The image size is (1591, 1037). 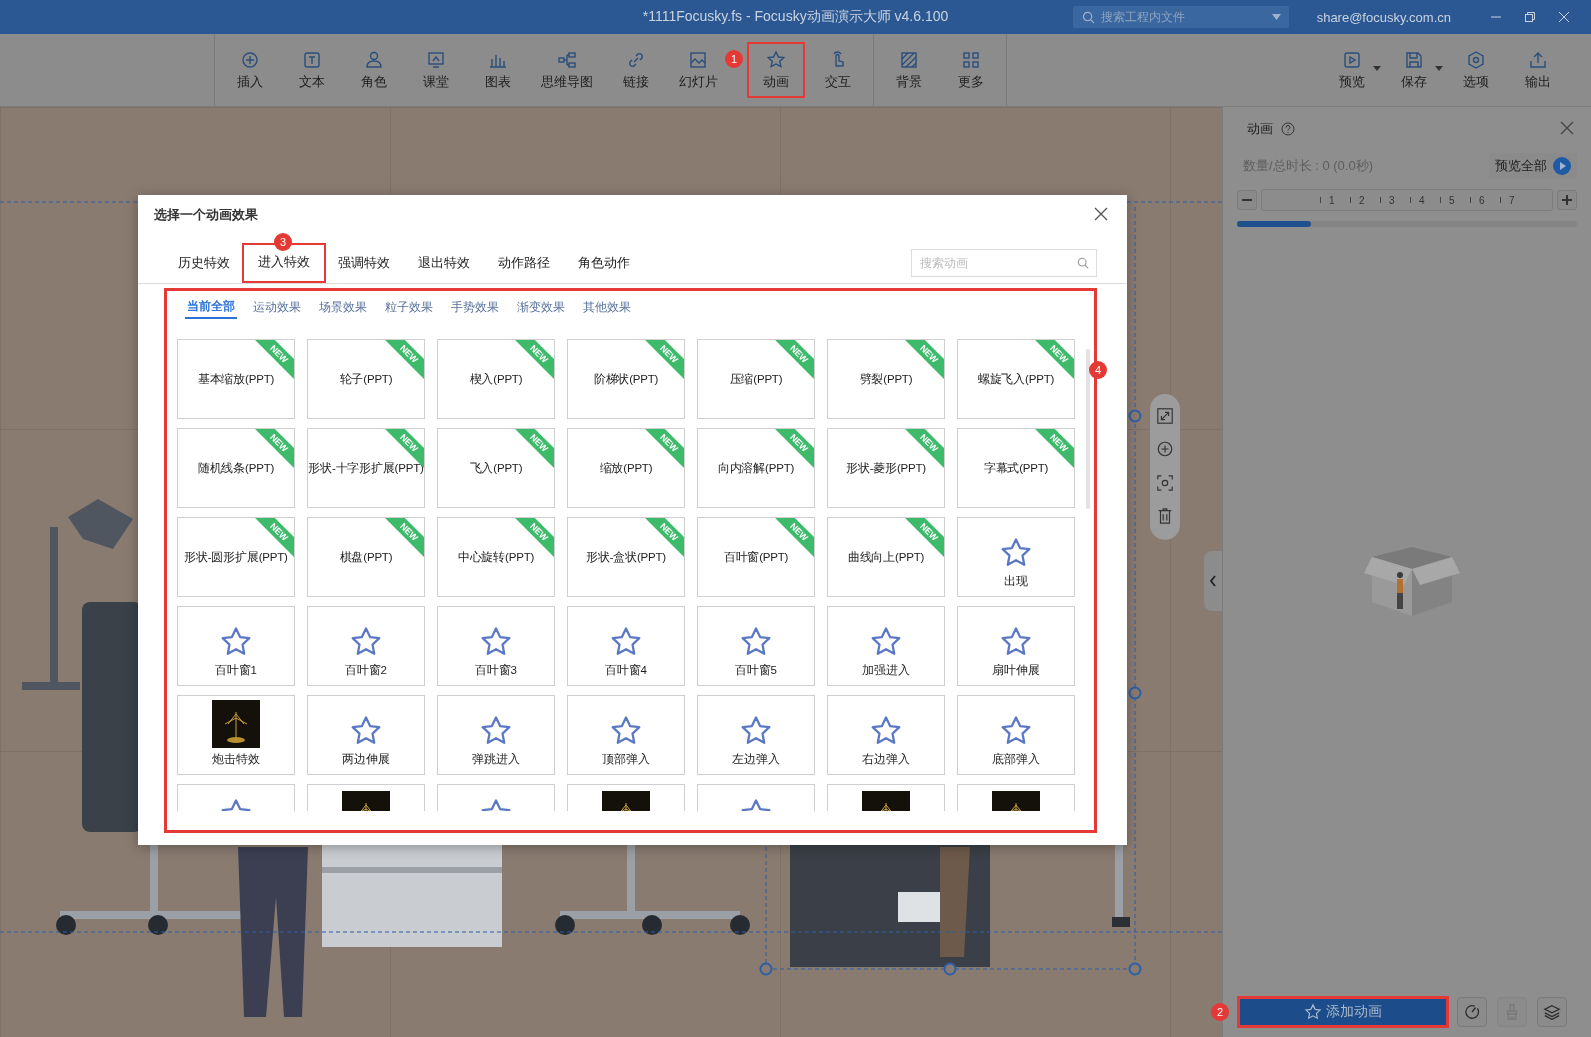 I want to click on toolbar-button: 背景, so click(x=909, y=70).